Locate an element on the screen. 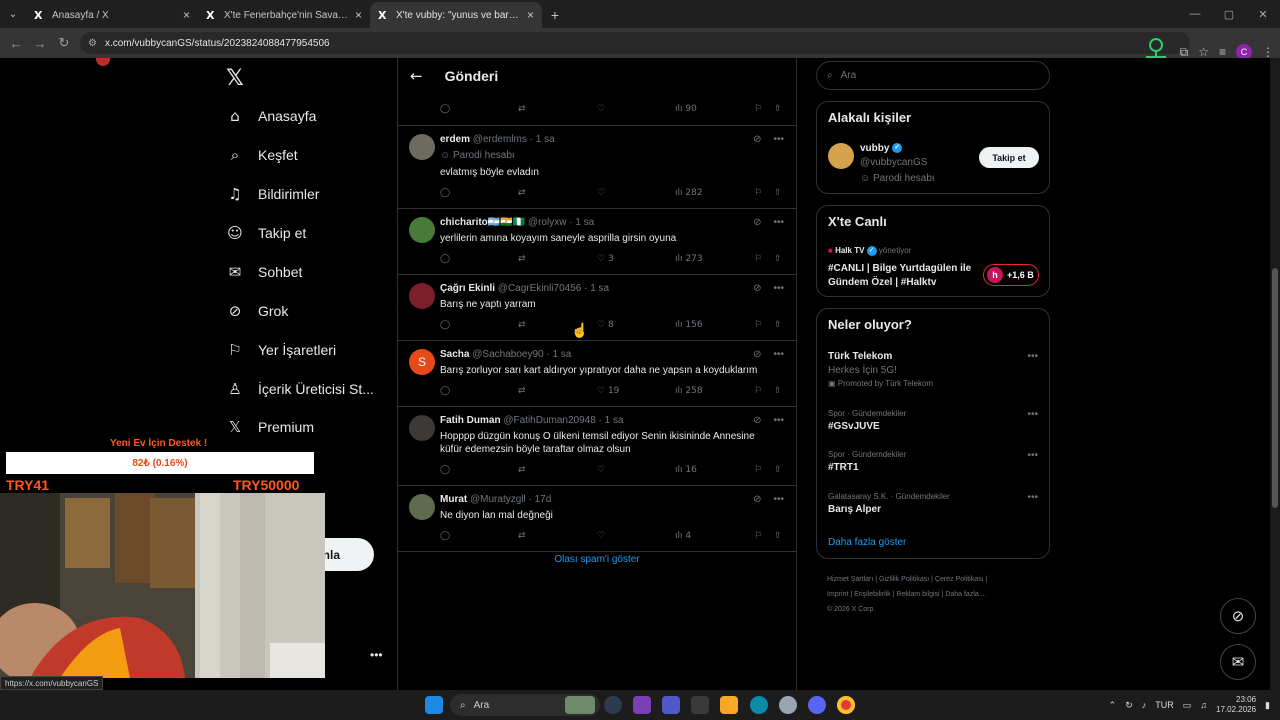 The width and height of the screenshot is (1280, 720). author-handle: @FatihDuman20948 is located at coordinates (549, 420).